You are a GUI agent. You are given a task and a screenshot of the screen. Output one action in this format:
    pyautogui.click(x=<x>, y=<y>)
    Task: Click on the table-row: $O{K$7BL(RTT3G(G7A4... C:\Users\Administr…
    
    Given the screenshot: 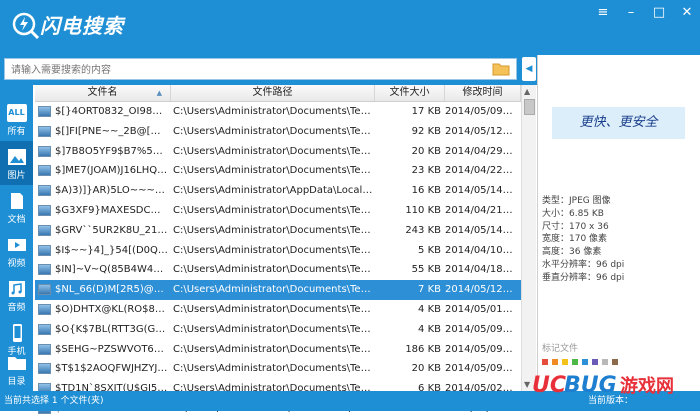 What is the action you would take?
    pyautogui.click(x=278, y=330)
    